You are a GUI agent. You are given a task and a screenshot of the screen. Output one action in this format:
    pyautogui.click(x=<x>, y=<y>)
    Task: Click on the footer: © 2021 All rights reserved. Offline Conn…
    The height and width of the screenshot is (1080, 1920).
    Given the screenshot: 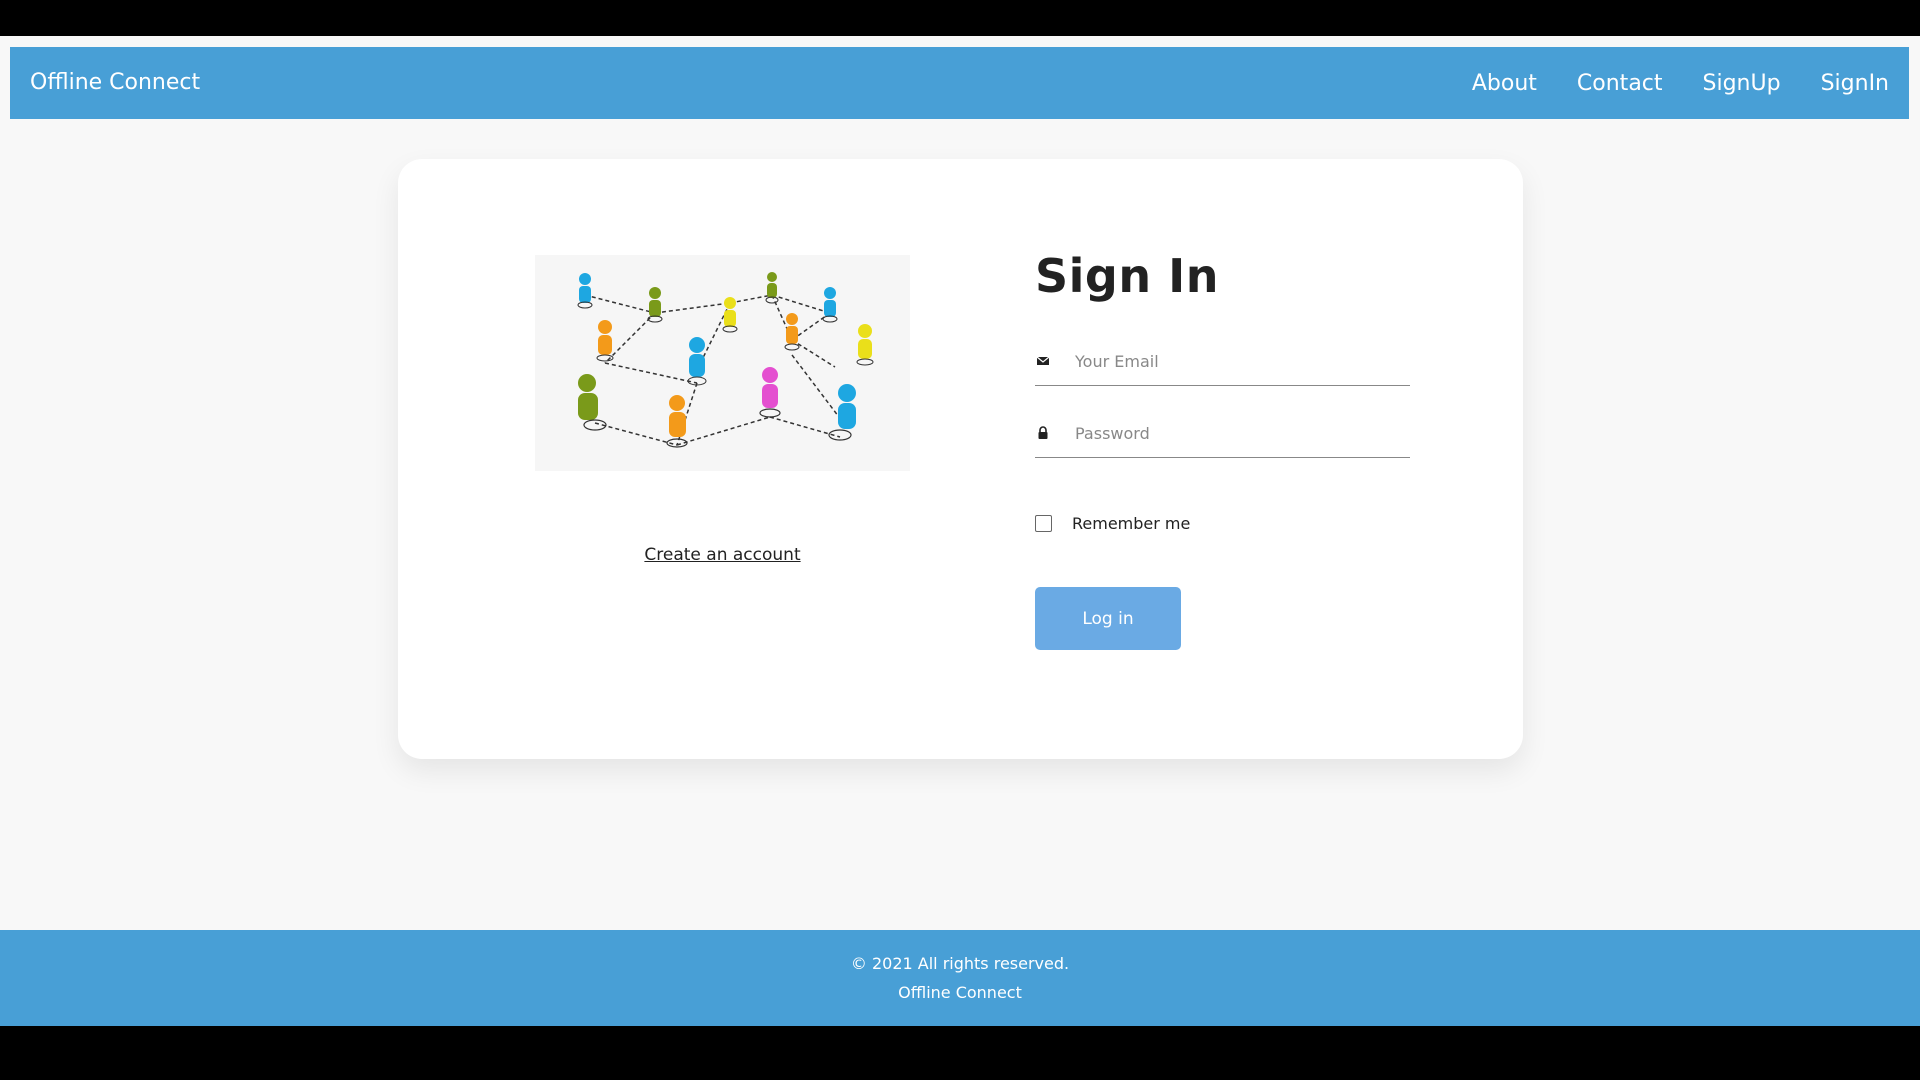 What is the action you would take?
    pyautogui.click(x=960, y=978)
    